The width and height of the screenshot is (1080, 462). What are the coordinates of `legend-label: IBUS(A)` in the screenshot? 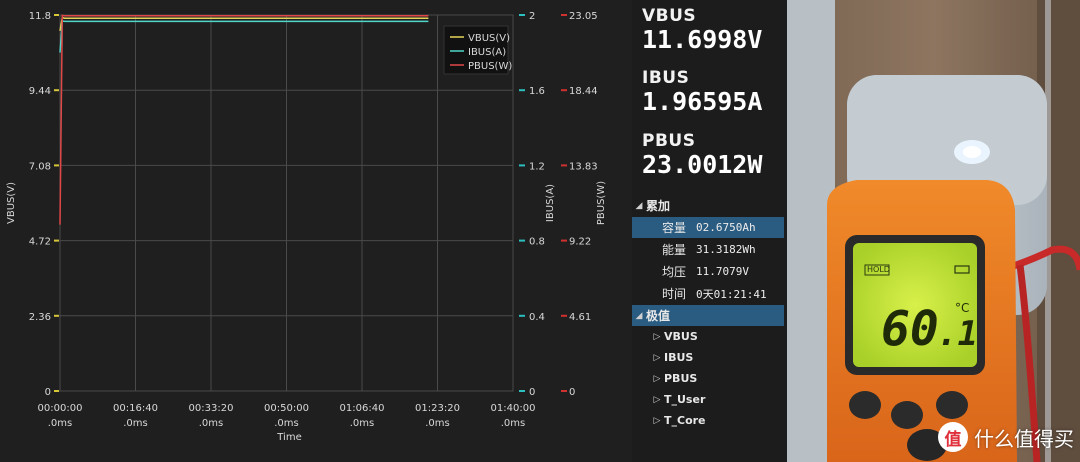 It's located at (487, 52).